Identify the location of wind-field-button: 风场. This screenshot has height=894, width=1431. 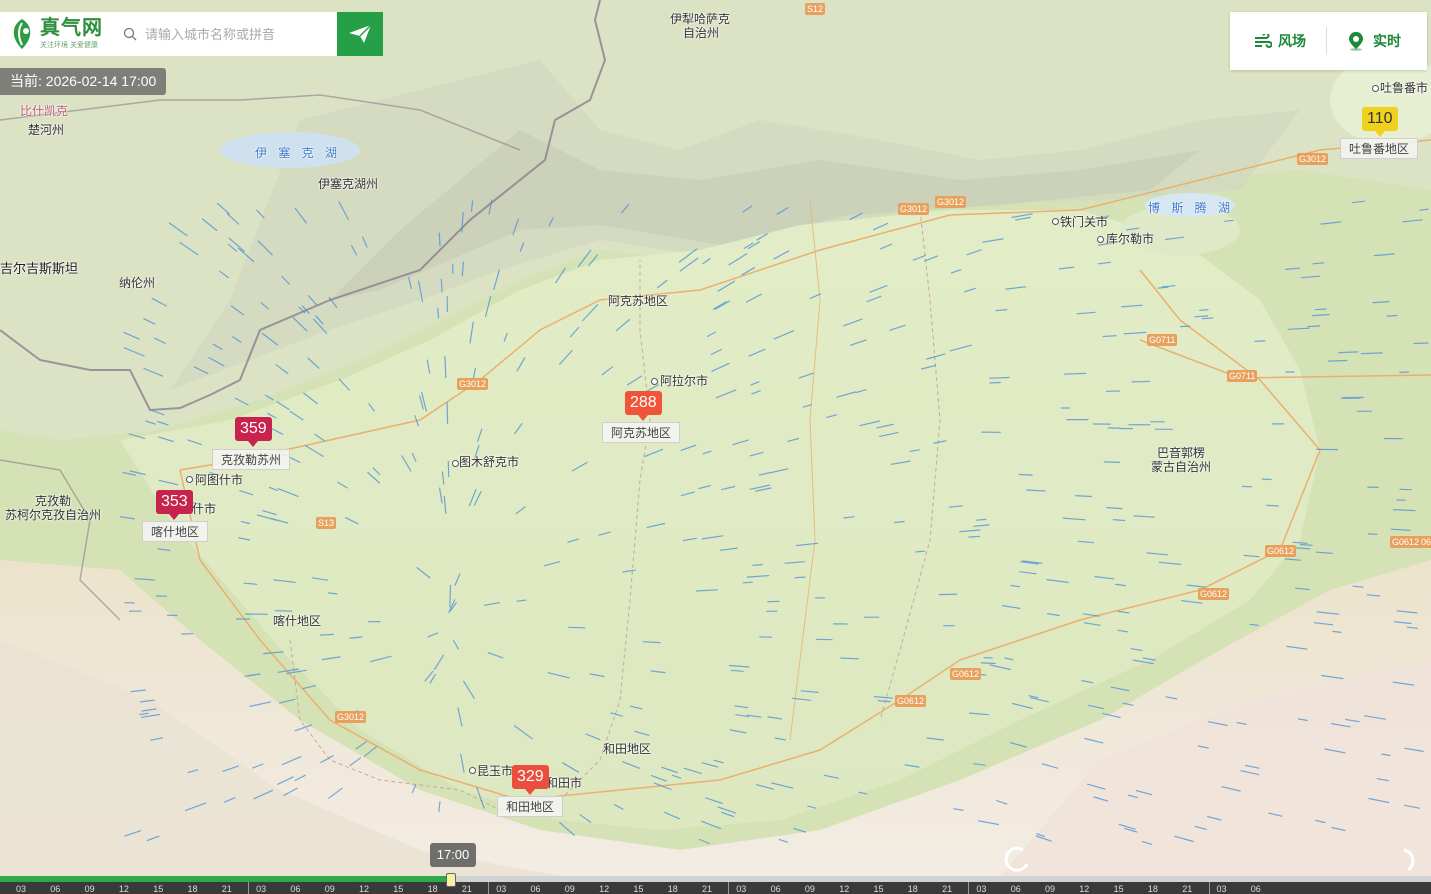
(1280, 41).